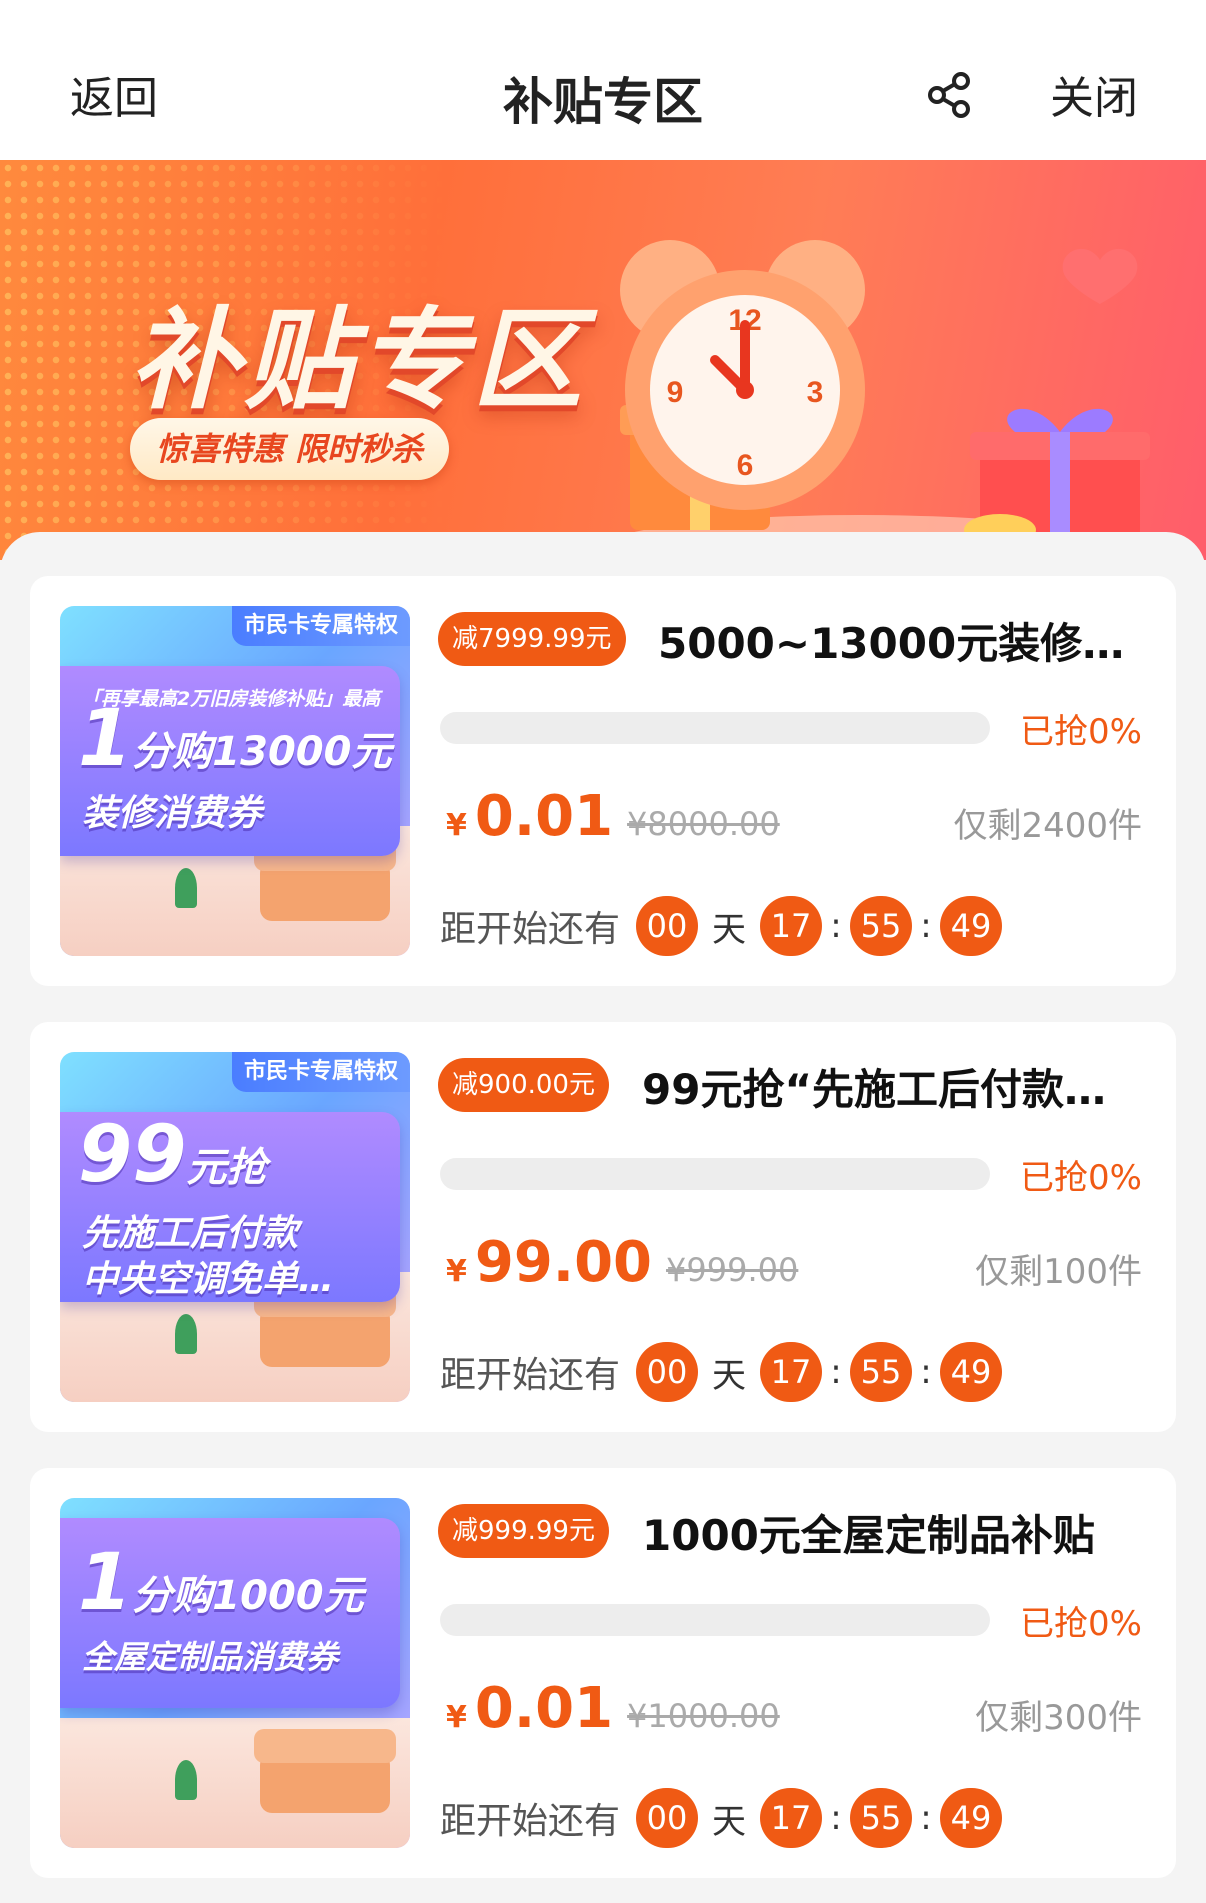 The image size is (1206, 1903). Describe the element at coordinates (897, 1532) in the screenshot. I see `product-title: 1000元全屋定制品补贴` at that location.